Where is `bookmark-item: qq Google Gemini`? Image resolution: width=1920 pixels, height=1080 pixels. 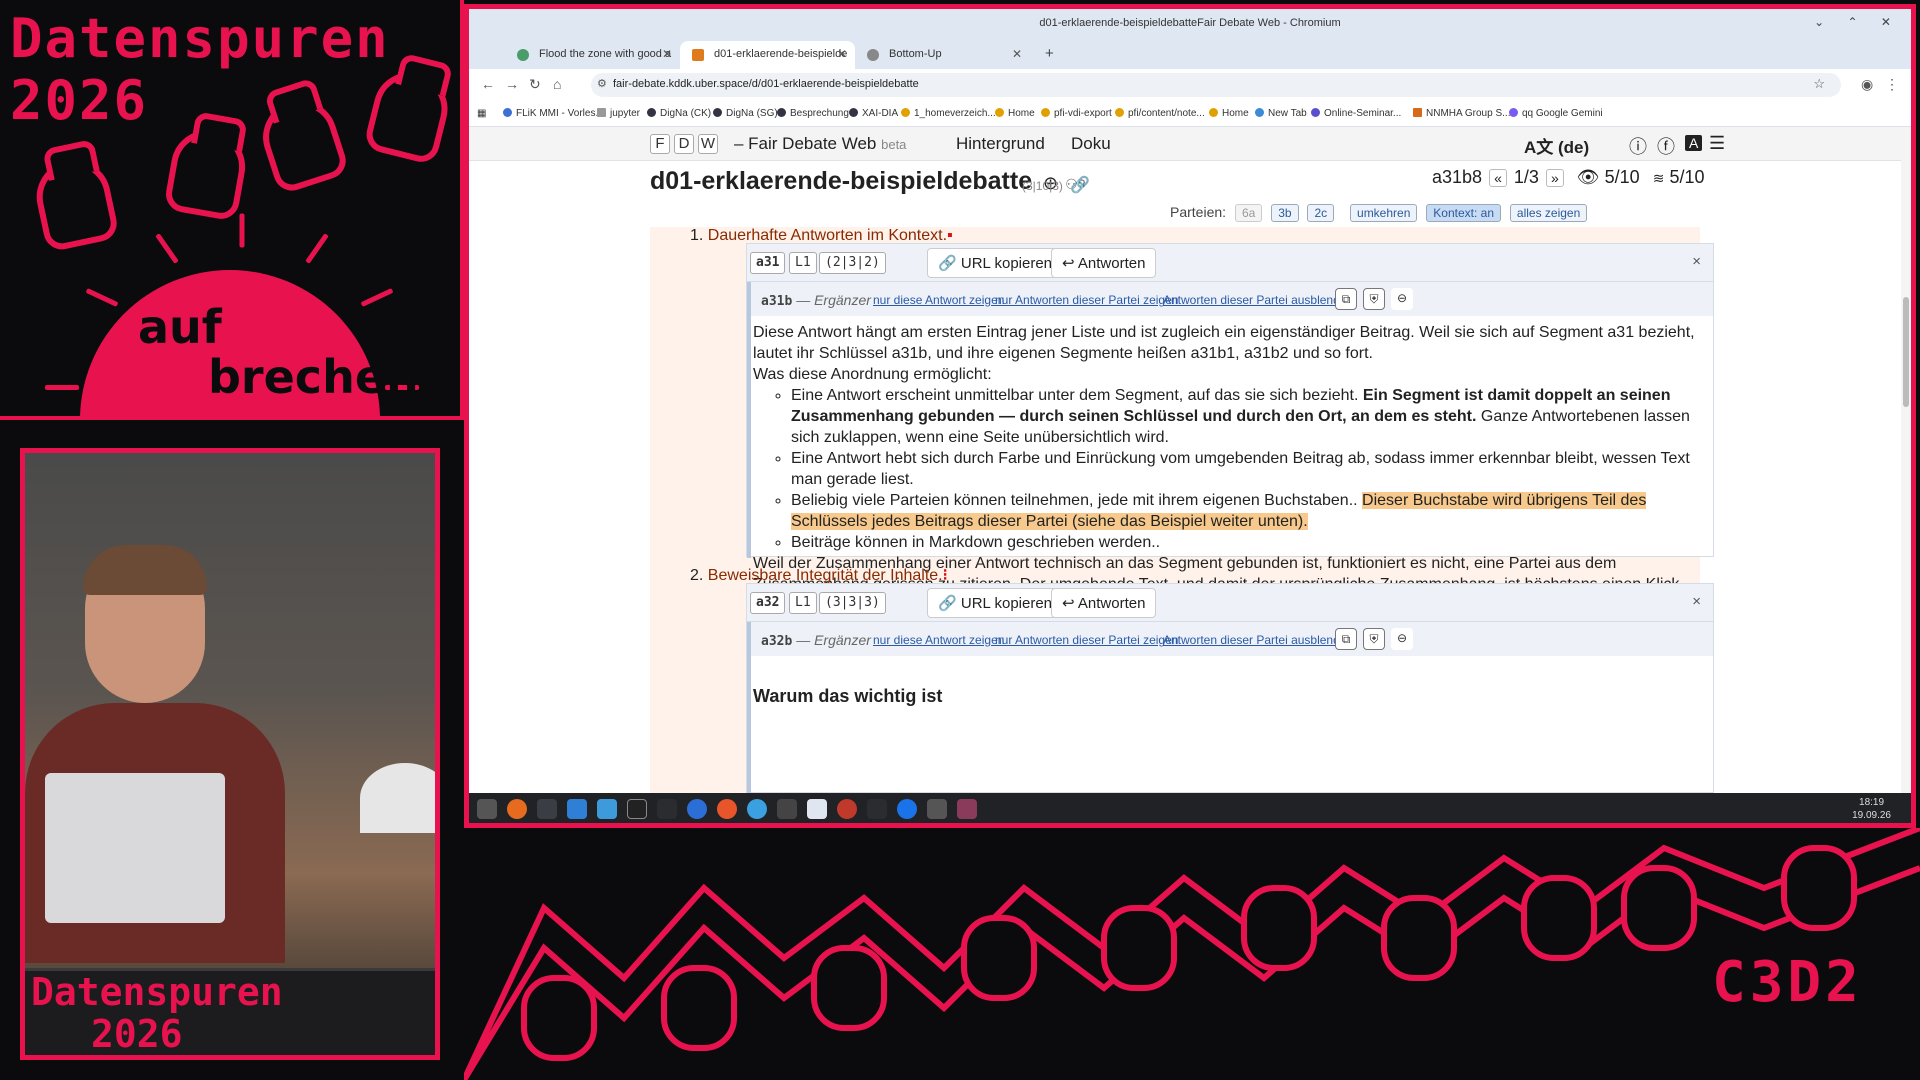 bookmark-item: qq Google Gemini is located at coordinates (1556, 113).